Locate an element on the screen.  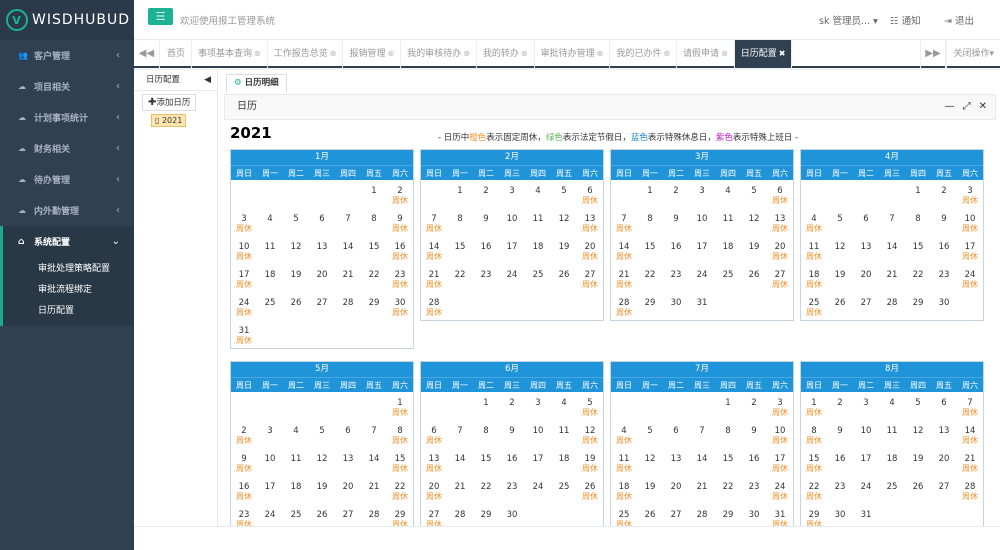
sidebar-item-6: ☁ 内外勤管理 ‹ is located at coordinates (67, 210).